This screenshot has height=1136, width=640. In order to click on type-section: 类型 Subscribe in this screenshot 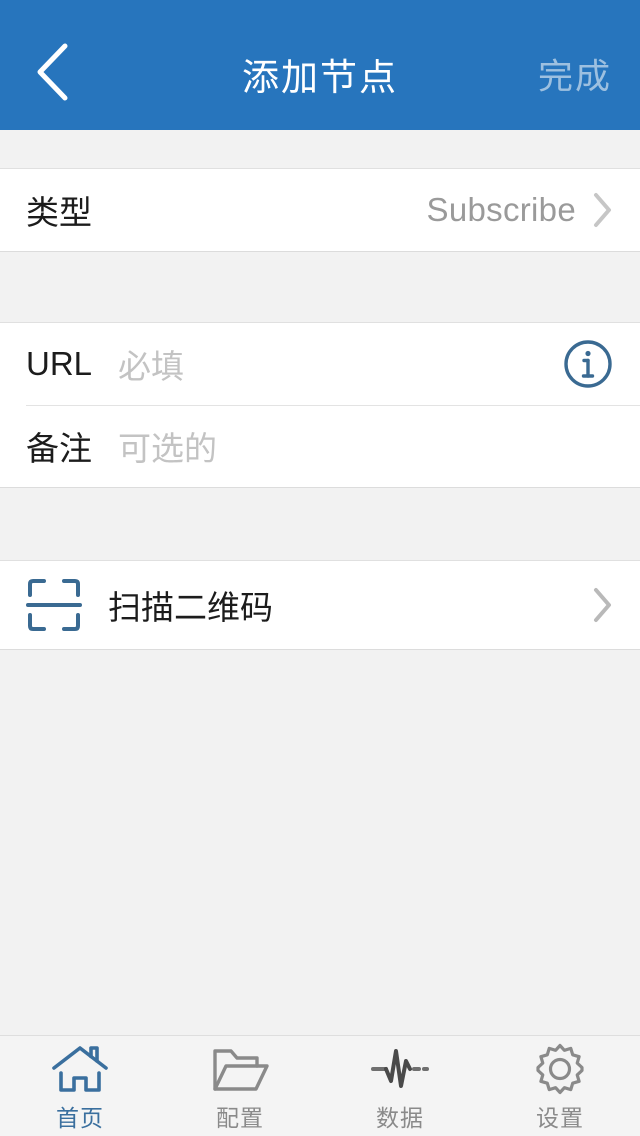, I will do `click(320, 210)`.